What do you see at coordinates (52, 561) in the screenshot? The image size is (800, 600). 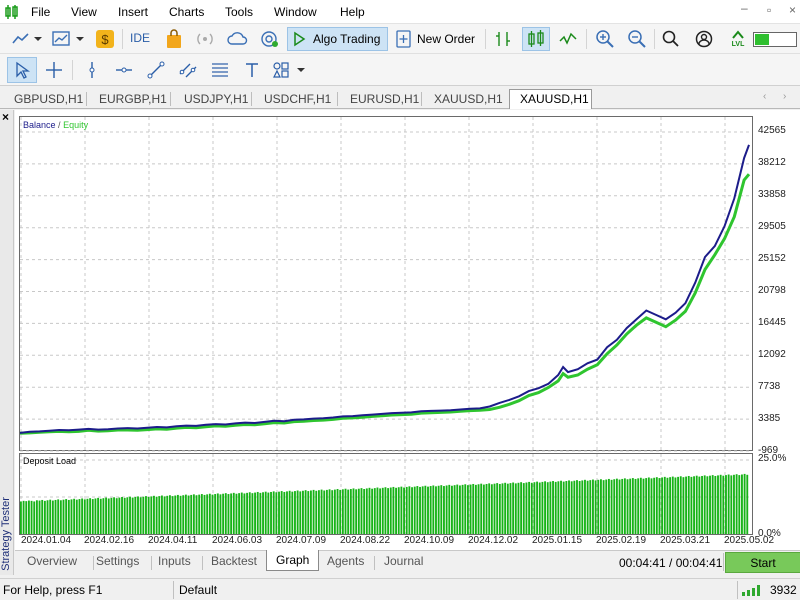 I see `tab-overview: Overview` at bounding box center [52, 561].